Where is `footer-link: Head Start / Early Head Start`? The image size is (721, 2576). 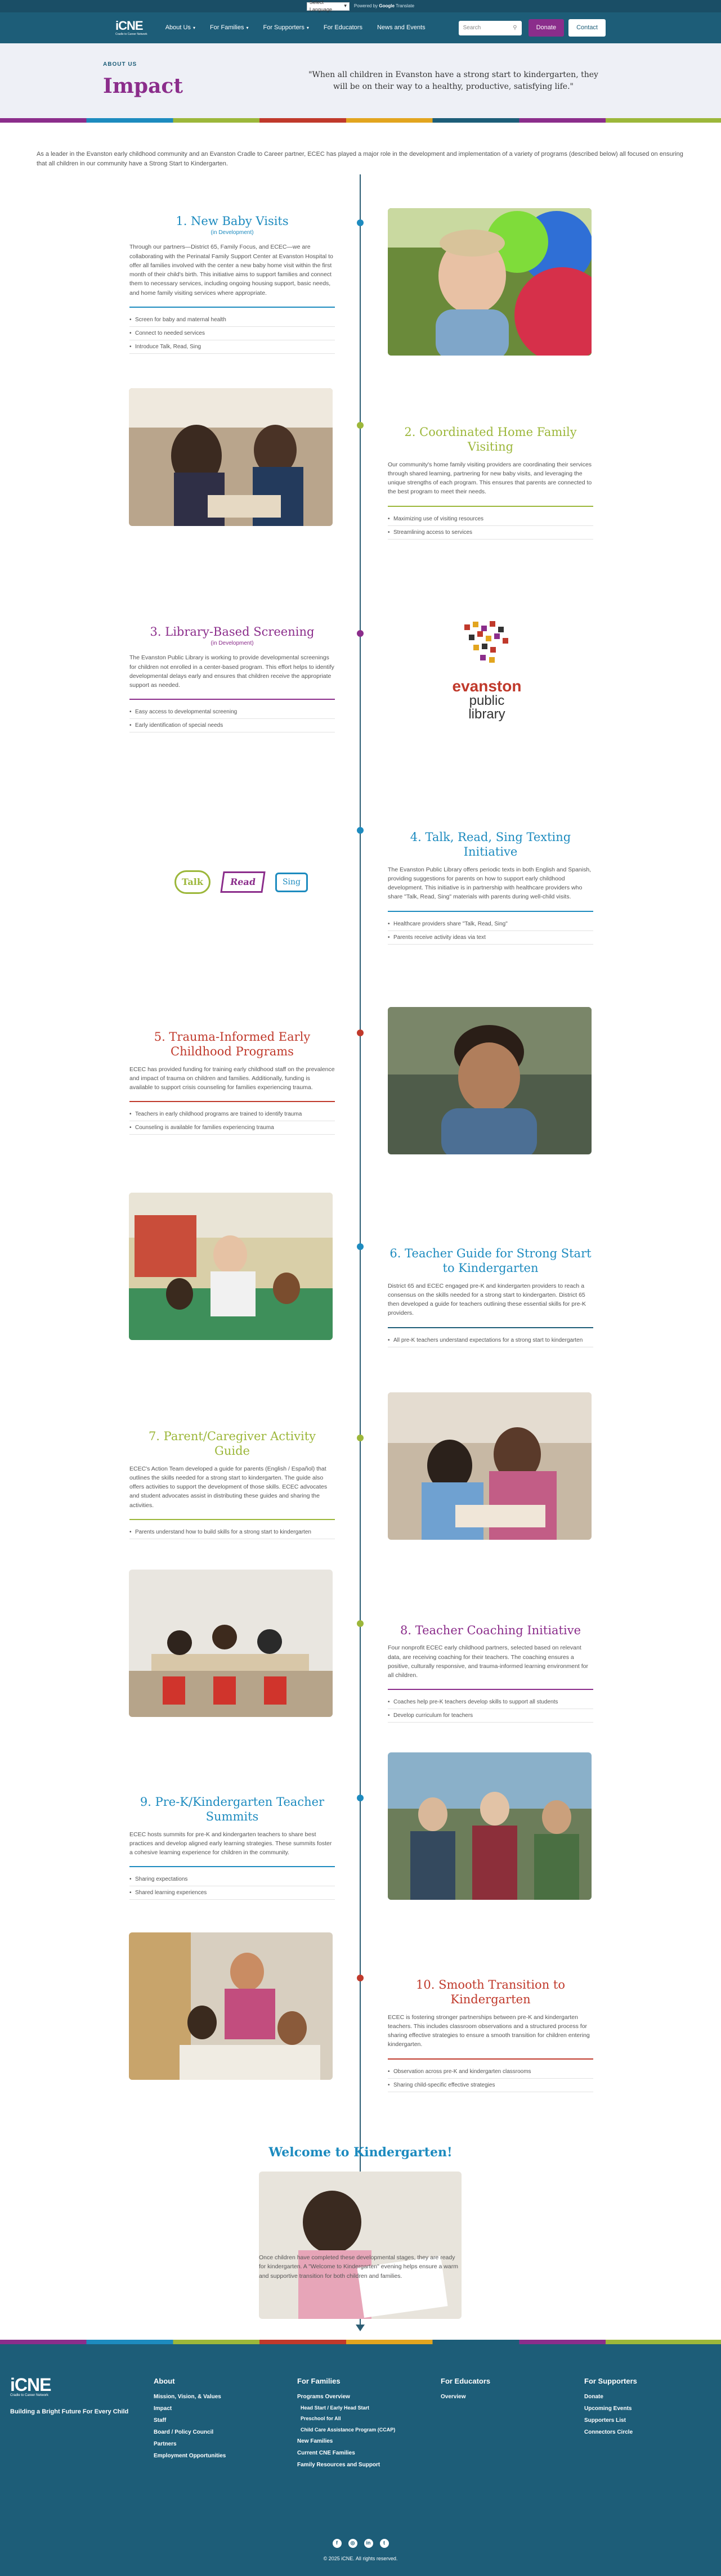 footer-link: Head Start / Early Head Start is located at coordinates (369, 2408).